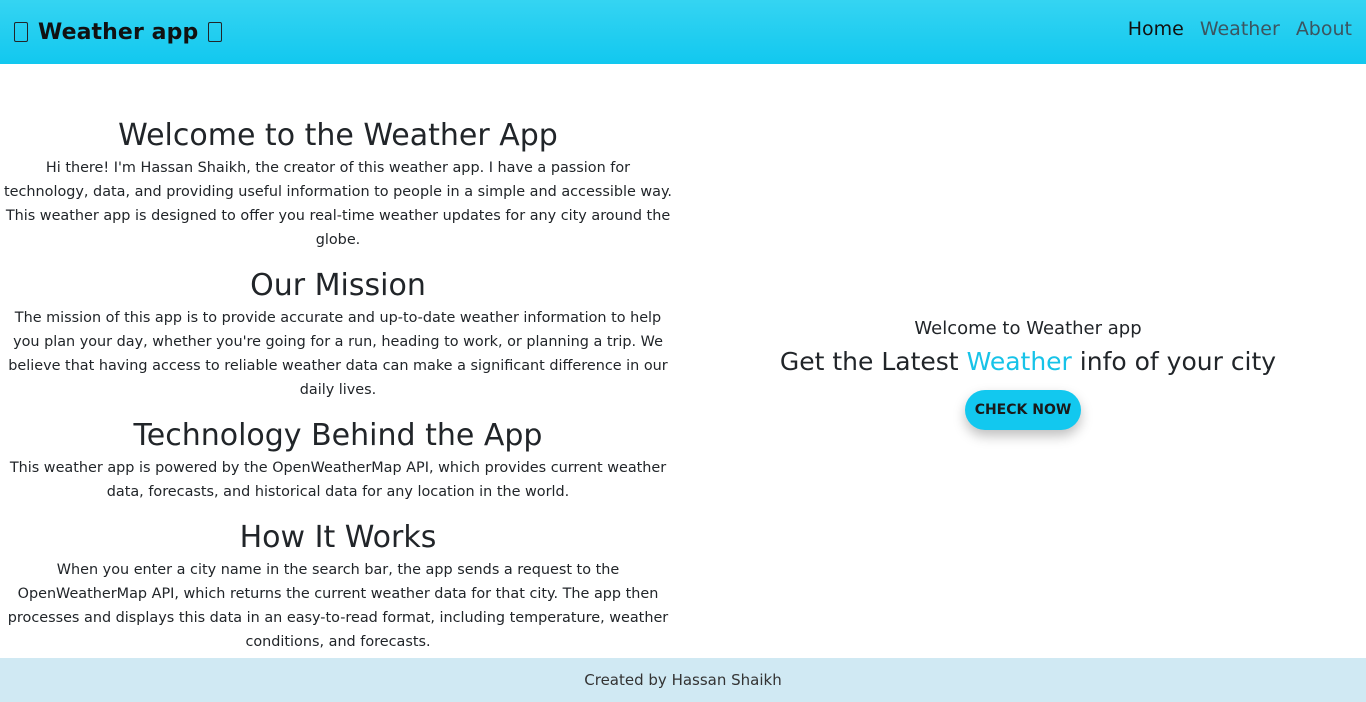 The width and height of the screenshot is (1366, 702). I want to click on nav-home-link: Home, so click(1156, 29).